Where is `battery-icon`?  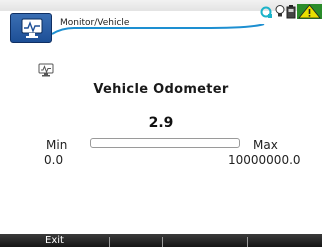 battery-icon is located at coordinates (291, 12).